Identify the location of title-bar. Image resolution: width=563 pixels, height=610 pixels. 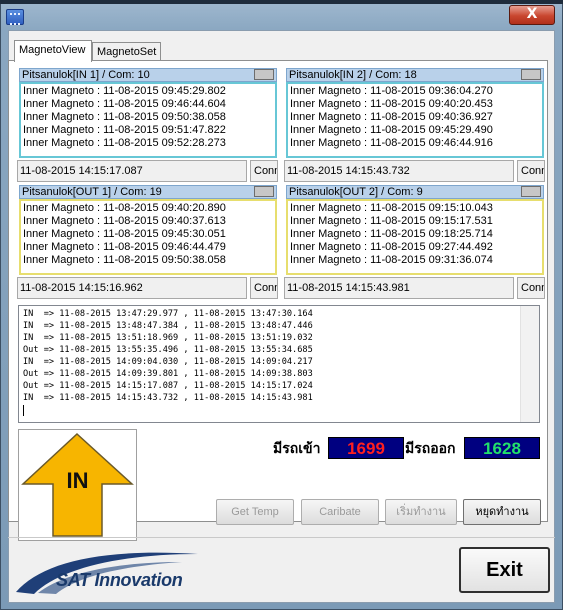
(281, 2).